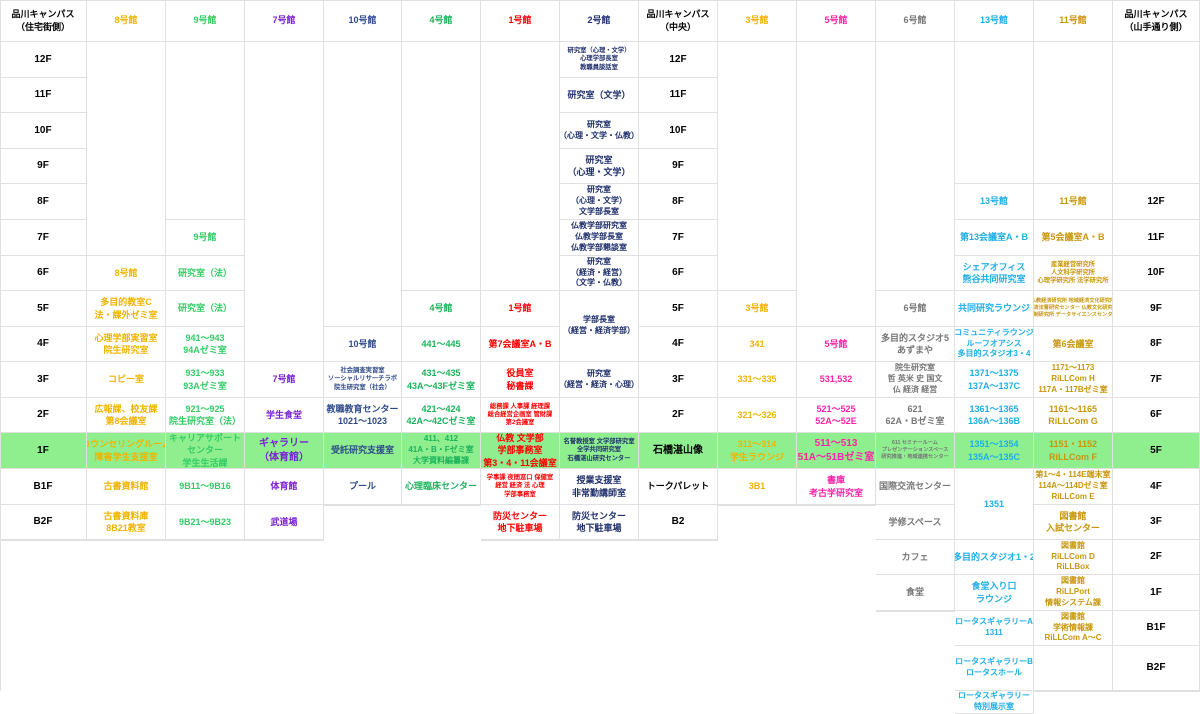 This screenshot has height=714, width=1200. What do you see at coordinates (678, 166) in the screenshot?
I see `floor-label-center-floor: 9F` at bounding box center [678, 166].